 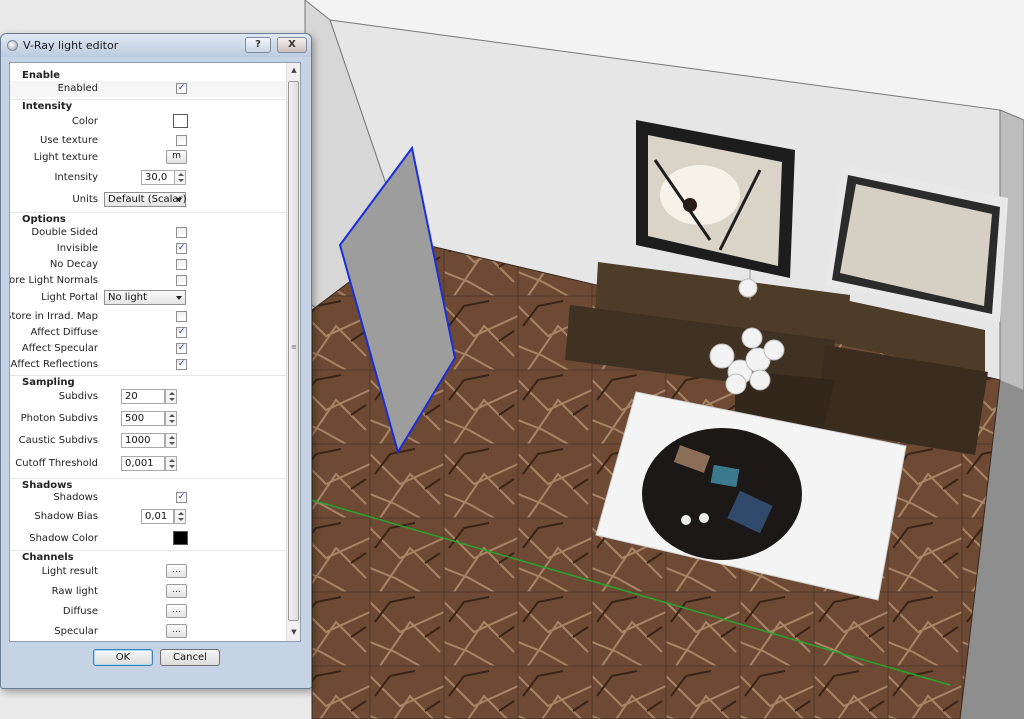 I want to click on row-no-decay: No Decay, so click(x=148, y=265).